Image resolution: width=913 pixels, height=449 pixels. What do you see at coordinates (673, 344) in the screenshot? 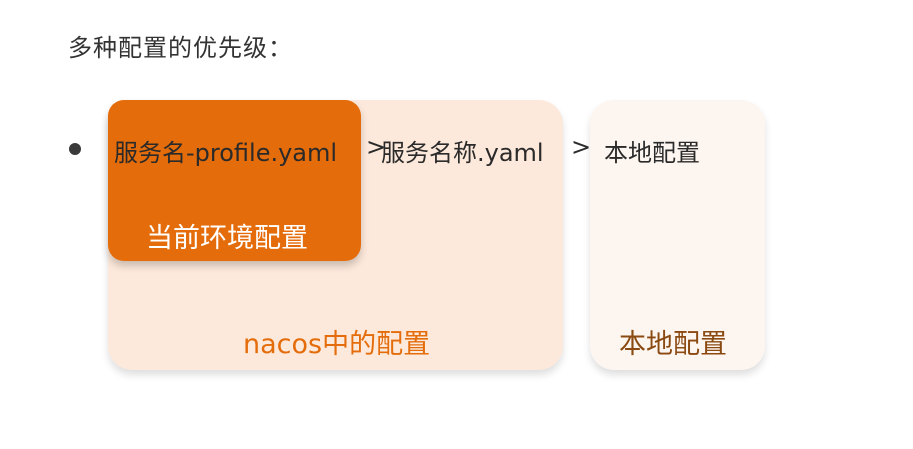
I see `local-config-label: 本地配置` at bounding box center [673, 344].